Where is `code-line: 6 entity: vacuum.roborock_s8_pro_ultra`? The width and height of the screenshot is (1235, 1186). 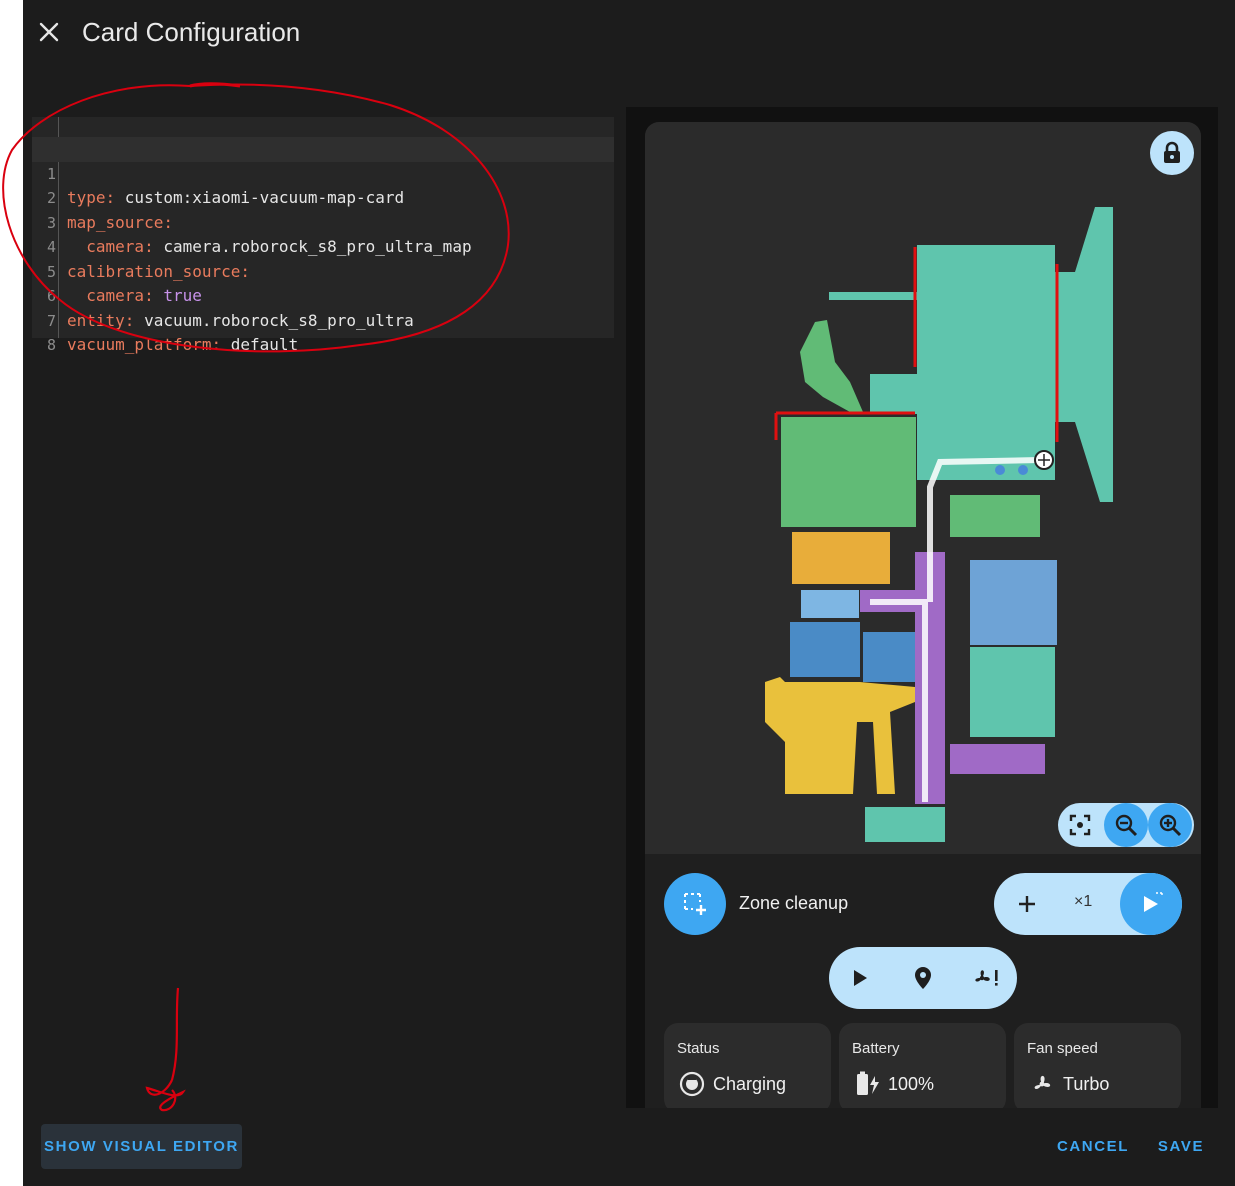 code-line: 6 entity: vacuum.roborock_s8_pro_ultra is located at coordinates (323, 295).